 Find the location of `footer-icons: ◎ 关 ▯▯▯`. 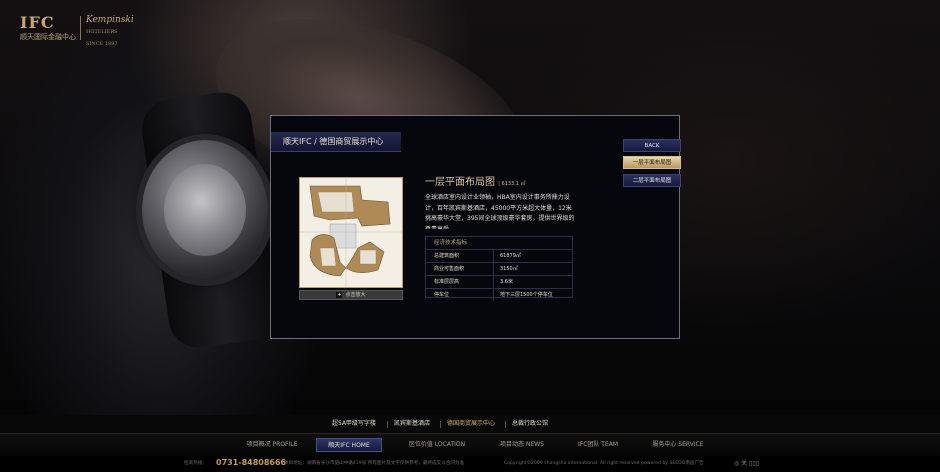

footer-icons: ◎ 关 ▯▯▯ is located at coordinates (746, 464).